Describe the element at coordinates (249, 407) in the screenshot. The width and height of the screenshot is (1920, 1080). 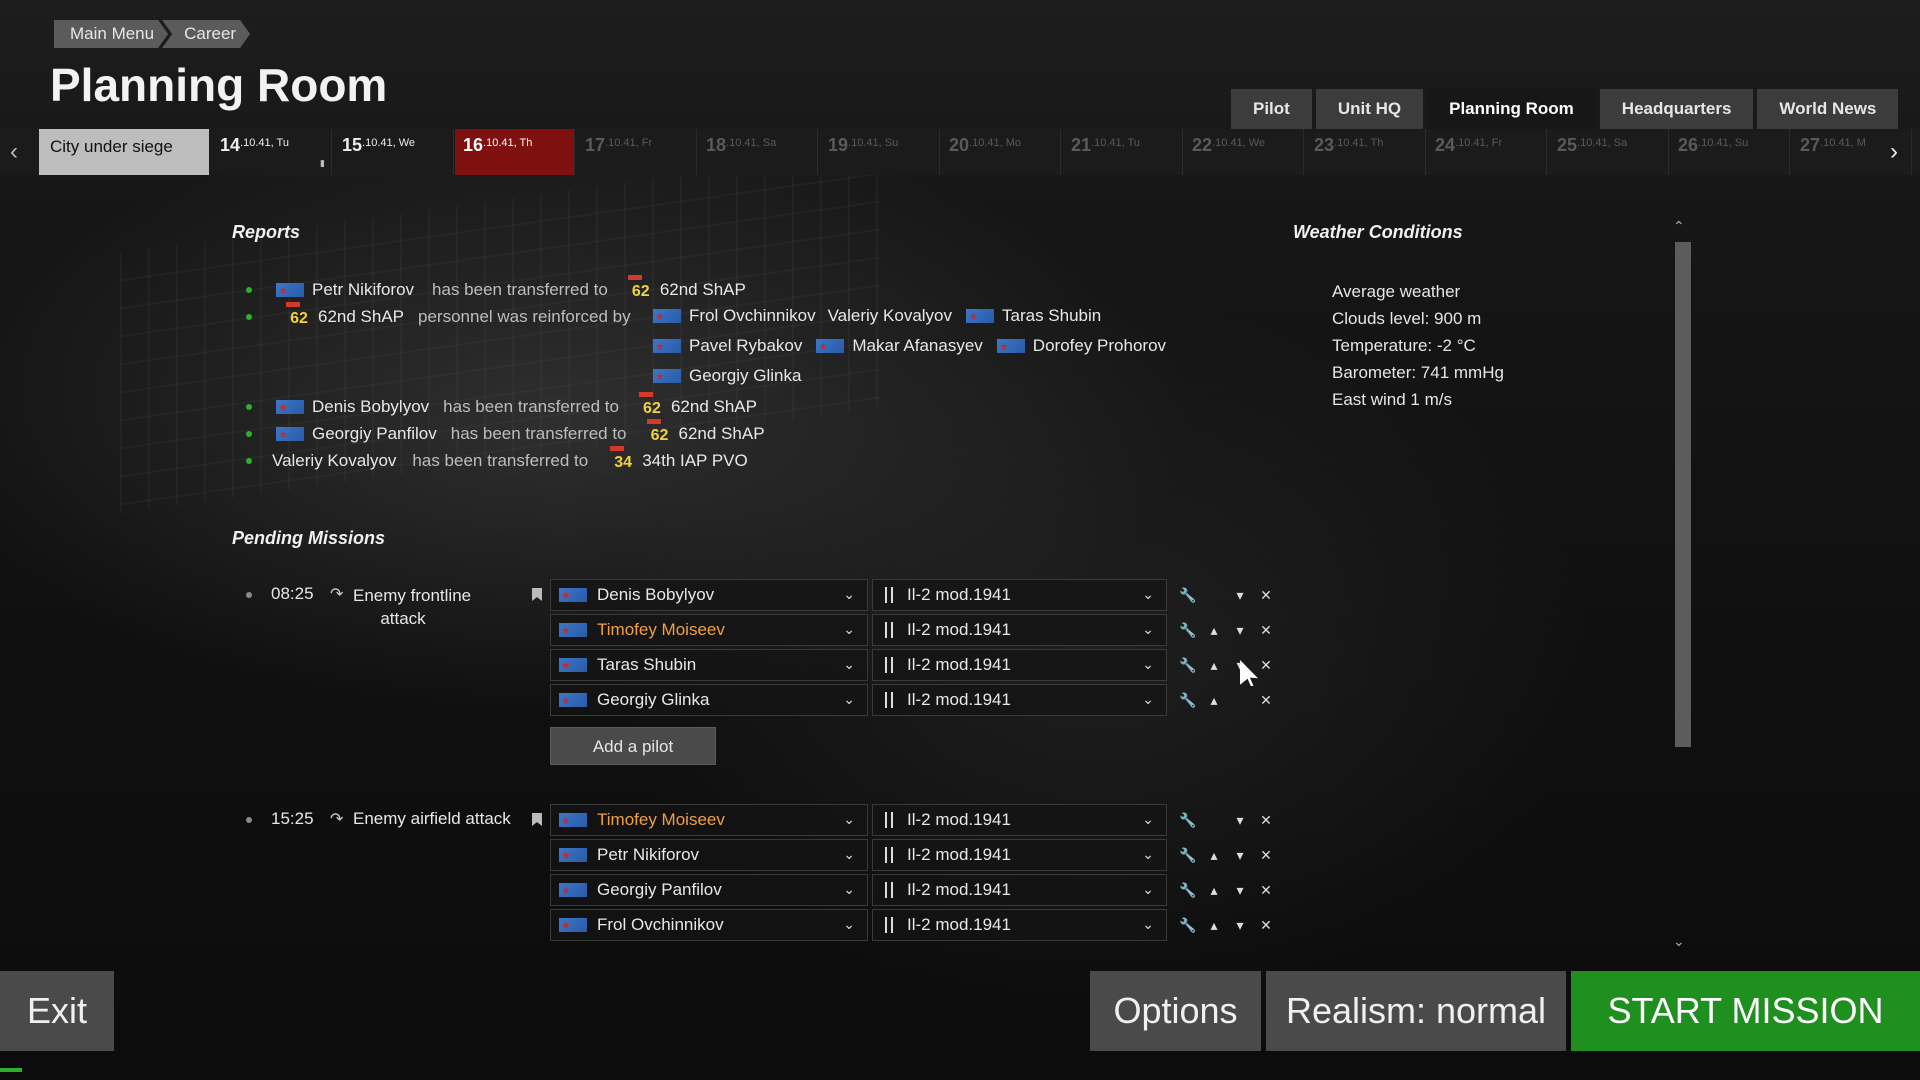
I see `report-bullet` at that location.